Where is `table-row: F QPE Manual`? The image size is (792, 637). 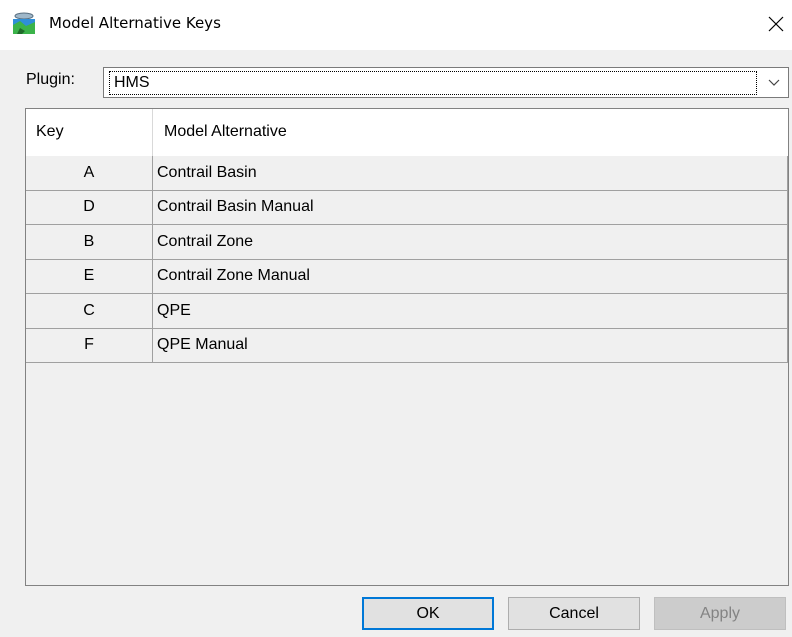
table-row: F QPE Manual is located at coordinates (407, 345).